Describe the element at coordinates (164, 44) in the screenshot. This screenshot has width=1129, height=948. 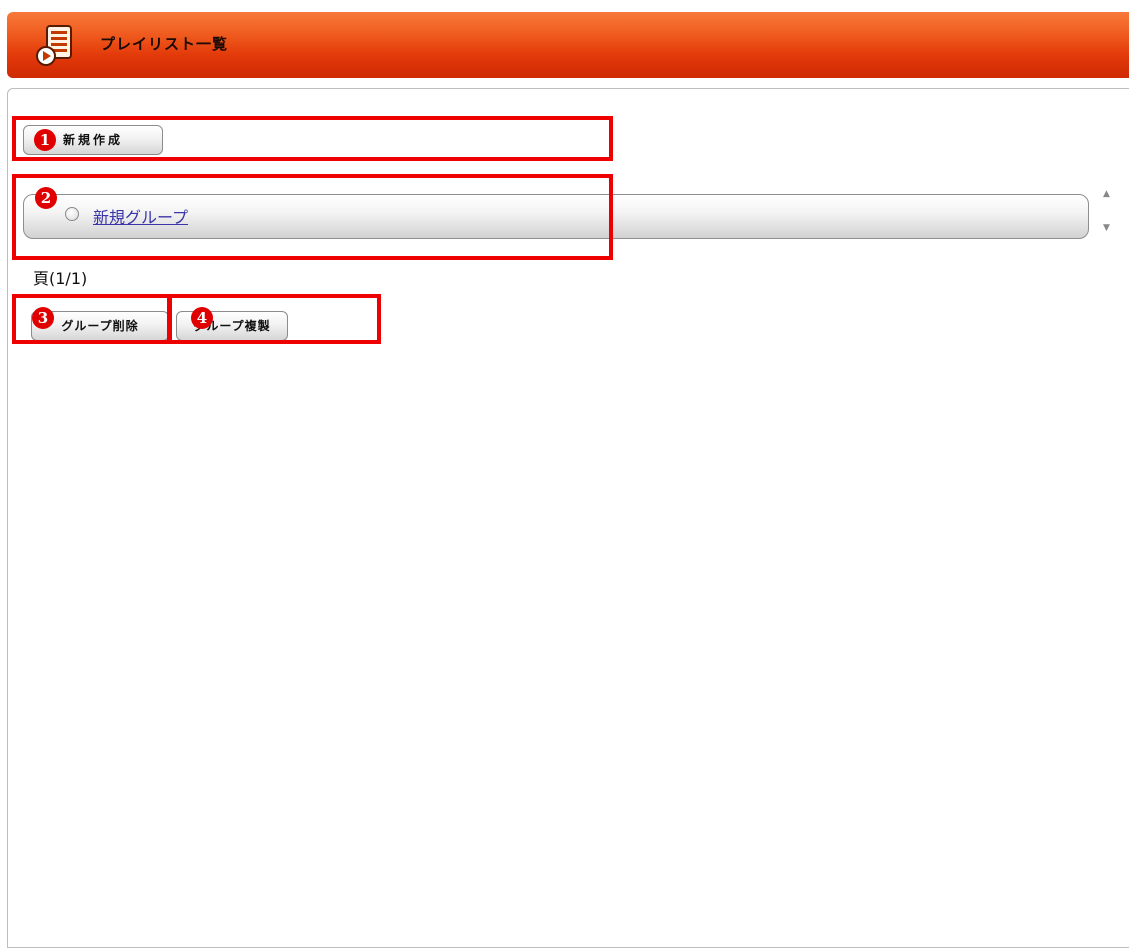
I see `page-title: プレイリスト一覧` at that location.